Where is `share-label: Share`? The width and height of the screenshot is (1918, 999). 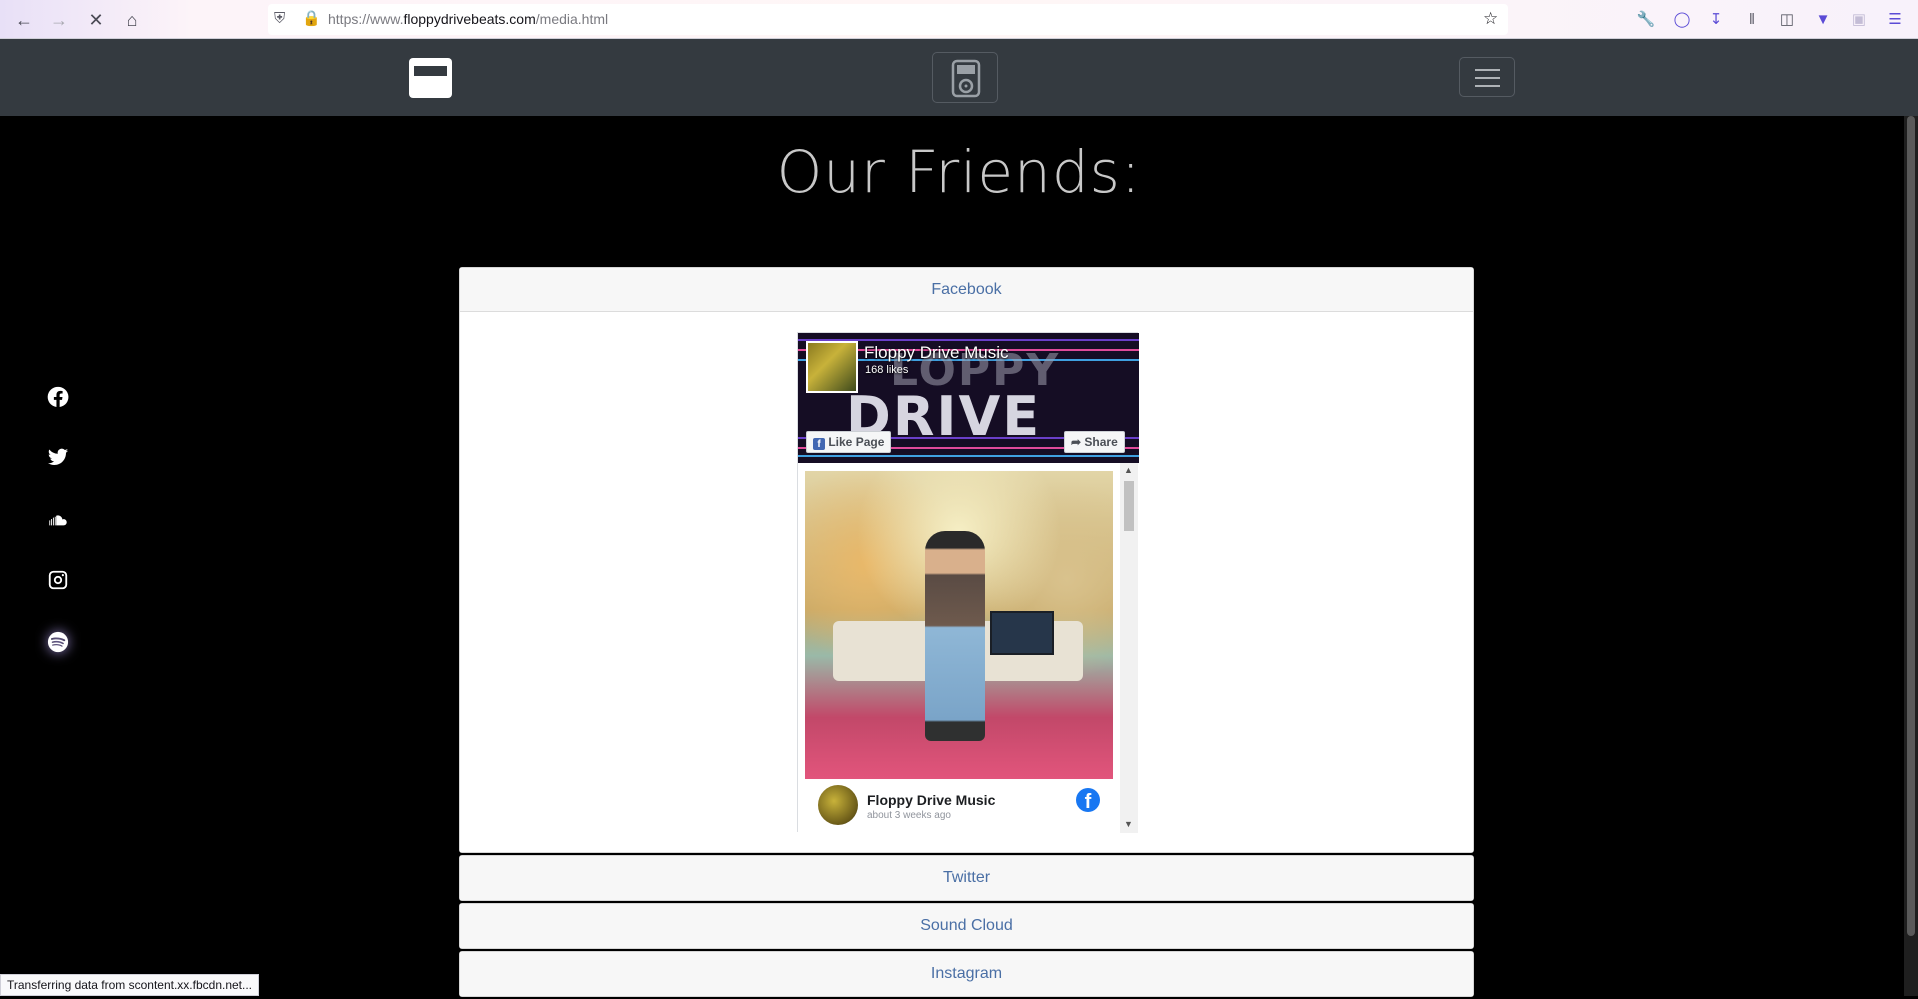 share-label: Share is located at coordinates (1101, 442).